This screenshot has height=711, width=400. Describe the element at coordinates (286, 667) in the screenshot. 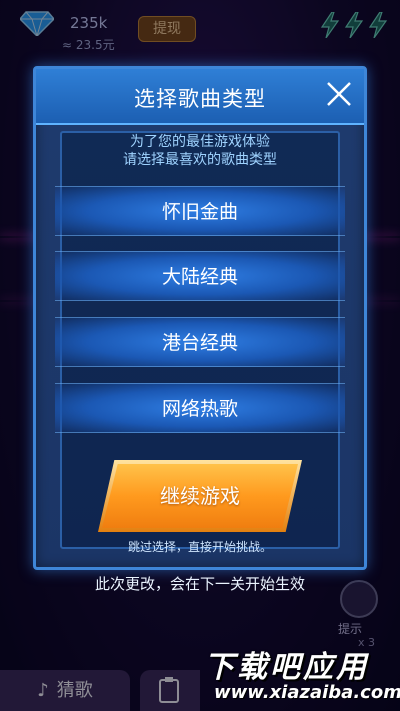

I see `watermark-title: 下载吧应用` at that location.